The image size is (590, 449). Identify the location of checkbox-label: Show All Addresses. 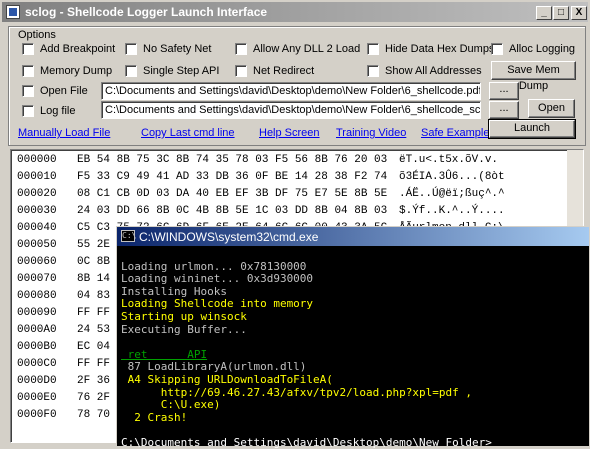
(433, 71).